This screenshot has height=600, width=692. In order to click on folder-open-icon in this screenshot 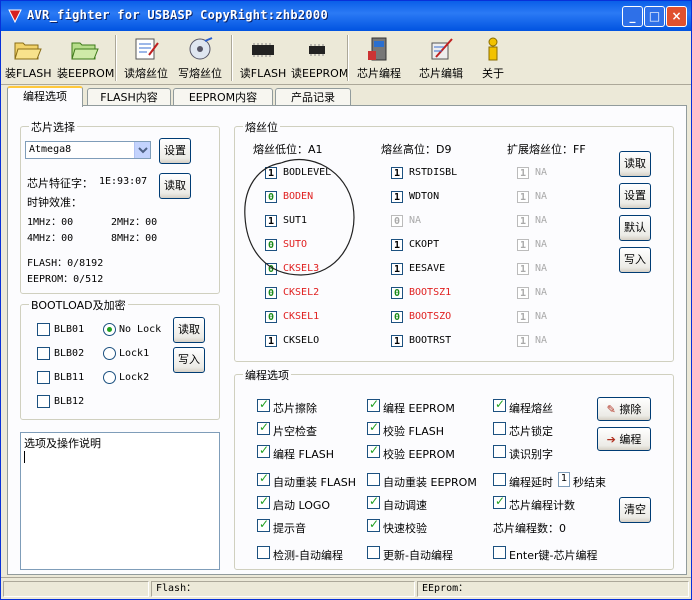, I will do `click(85, 51)`.